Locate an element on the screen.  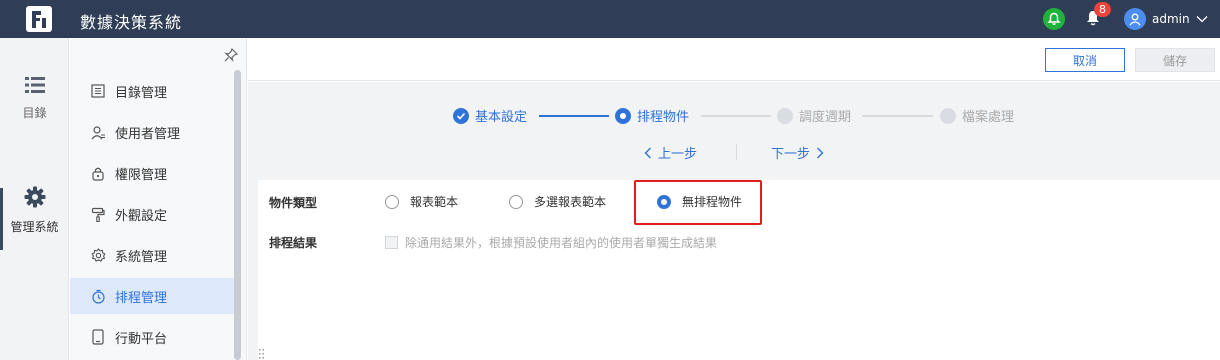
user-icon is located at coordinates (98, 132).